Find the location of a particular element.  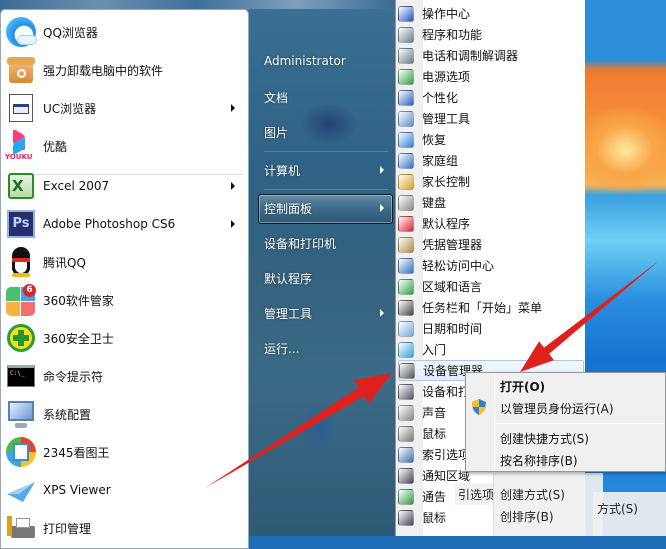

program-label: QQ浏览器 is located at coordinates (70, 32).